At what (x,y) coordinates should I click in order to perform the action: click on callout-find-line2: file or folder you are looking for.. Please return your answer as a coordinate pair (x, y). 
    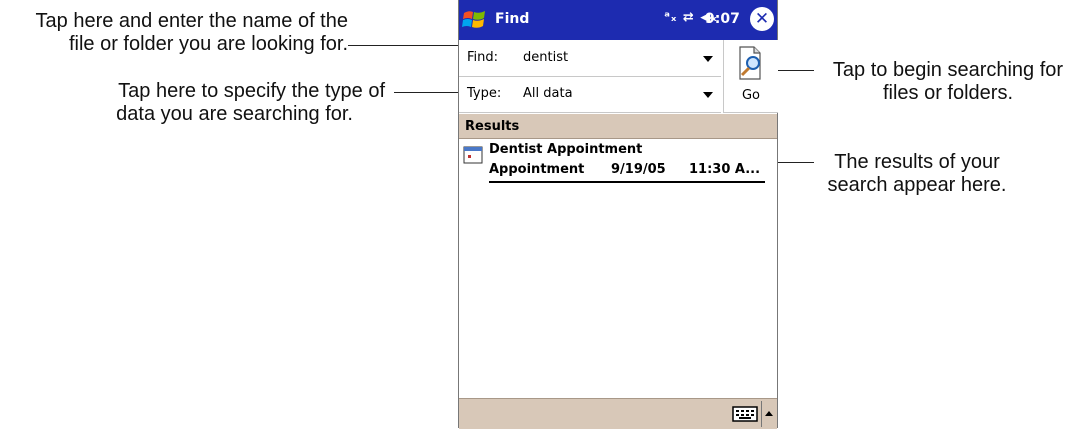
    Looking at the image, I should click on (208, 44).